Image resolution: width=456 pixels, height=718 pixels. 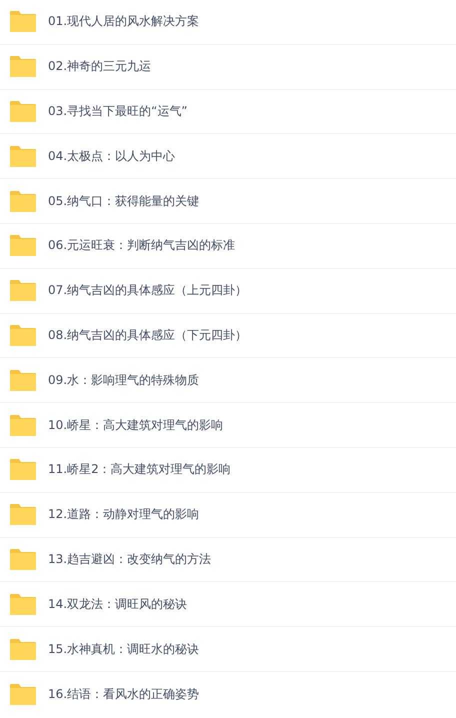 What do you see at coordinates (228, 67) in the screenshot?
I see `folder-row: 02.神奇的三元九运` at bounding box center [228, 67].